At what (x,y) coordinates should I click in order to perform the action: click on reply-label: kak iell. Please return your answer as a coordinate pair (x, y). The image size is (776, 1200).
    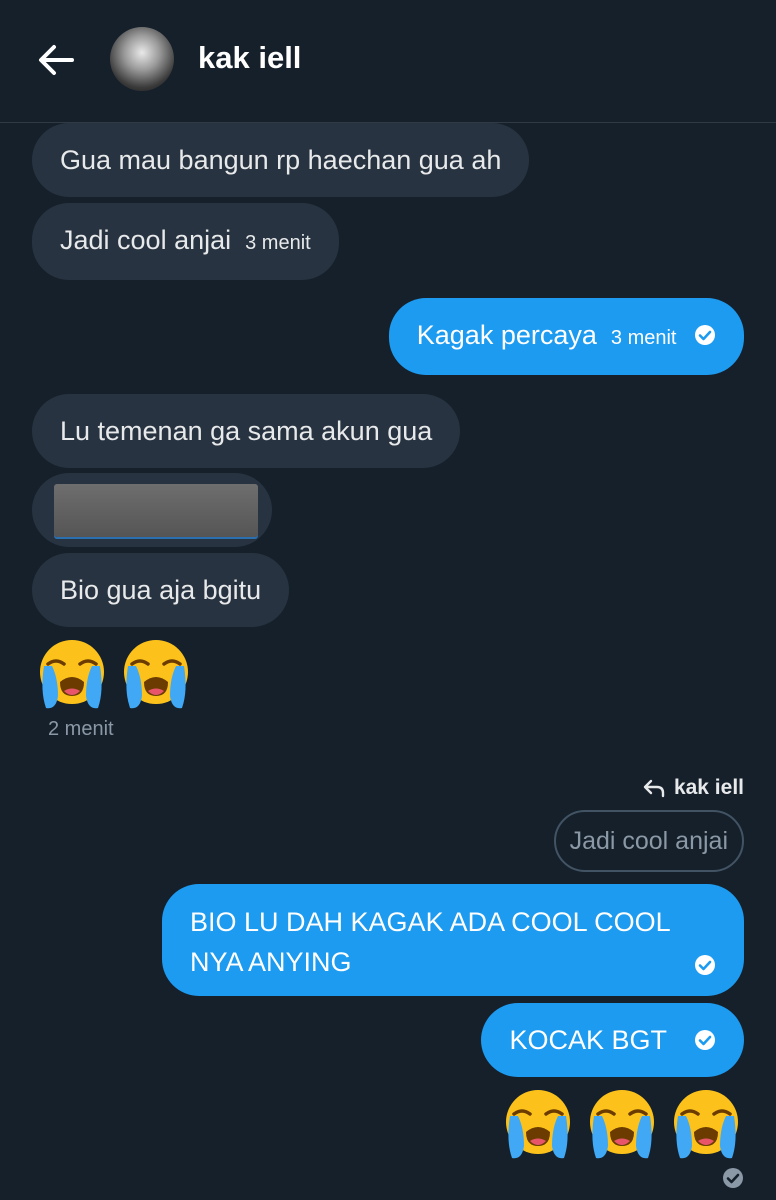
    Looking at the image, I should click on (693, 788).